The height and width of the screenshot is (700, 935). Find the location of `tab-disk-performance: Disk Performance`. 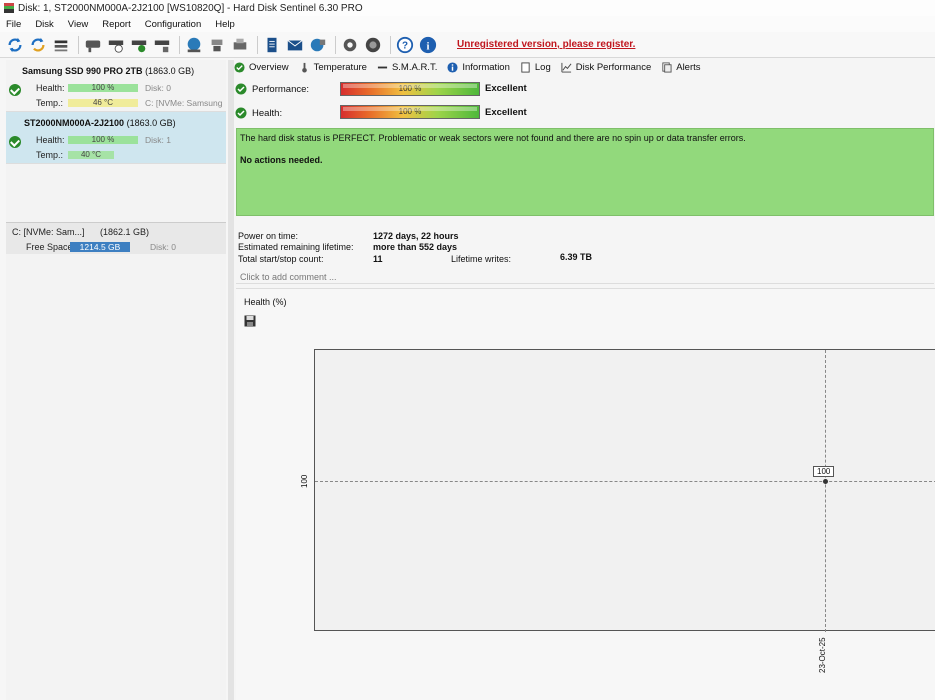

tab-disk-performance: Disk Performance is located at coordinates (606, 67).